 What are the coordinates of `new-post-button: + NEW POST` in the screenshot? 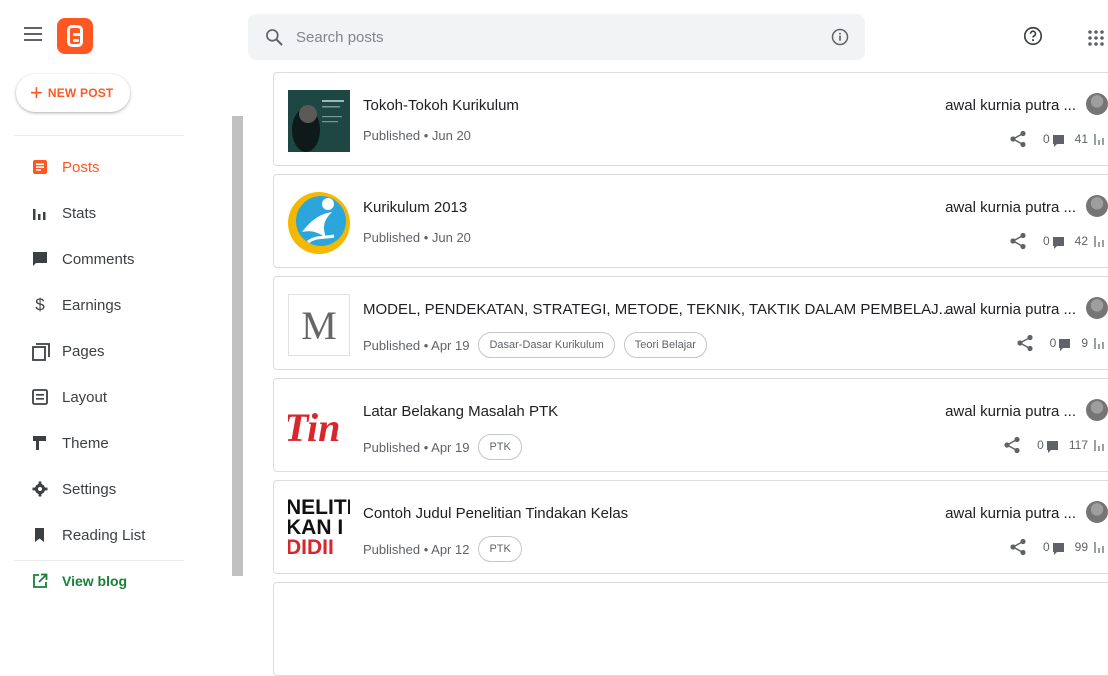 It's located at (73, 93).